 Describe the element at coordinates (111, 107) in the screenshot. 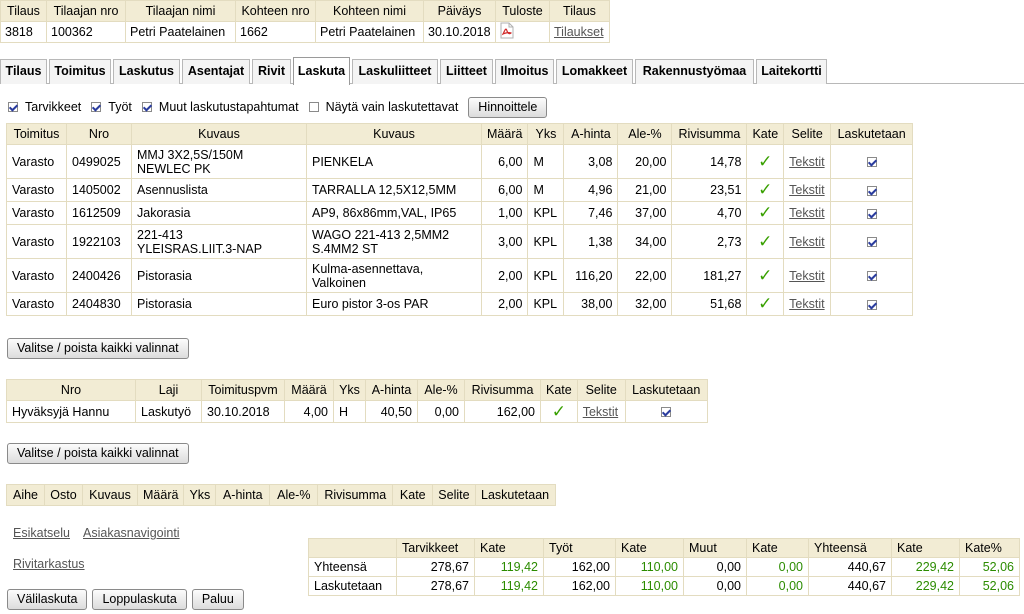

I see `filter-tyot: Työt` at that location.